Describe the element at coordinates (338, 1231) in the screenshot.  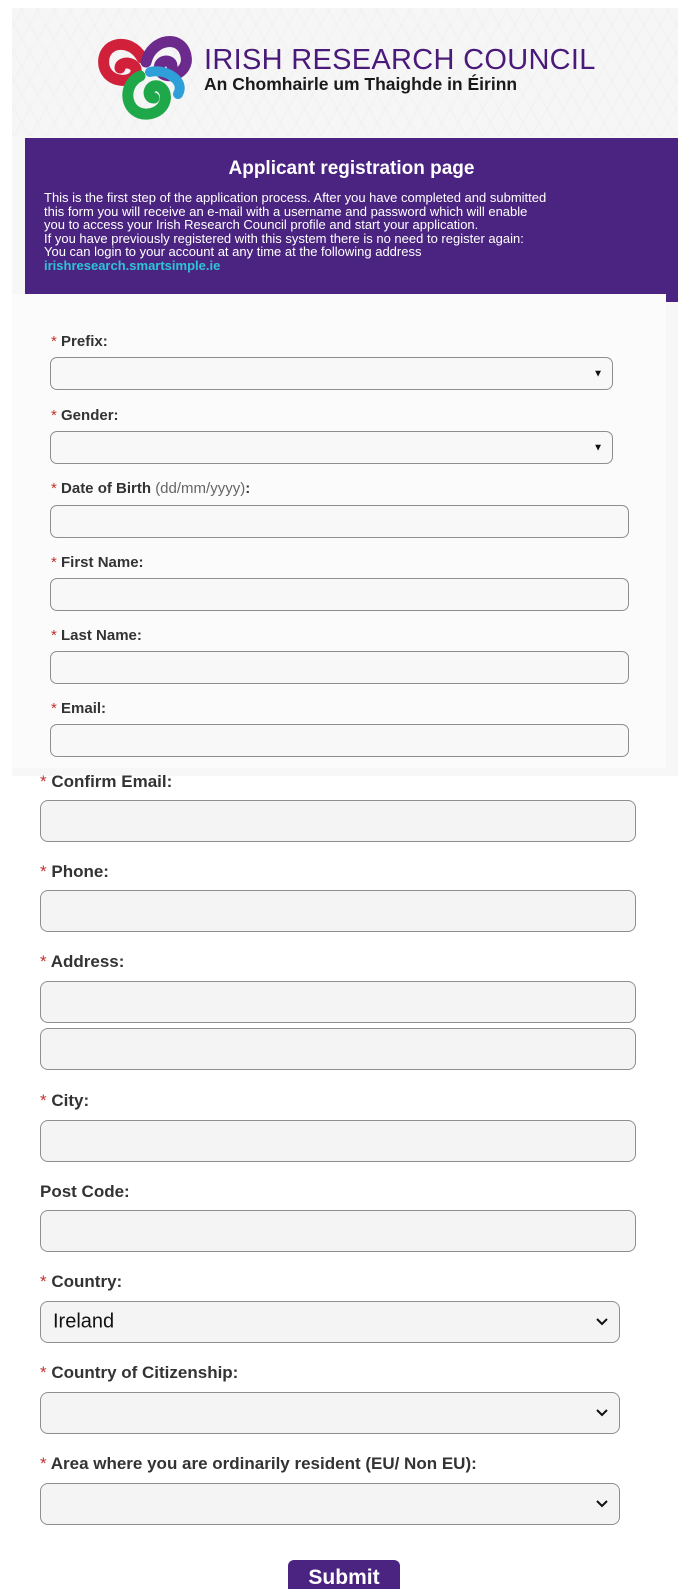
I see `post-code-input` at that location.